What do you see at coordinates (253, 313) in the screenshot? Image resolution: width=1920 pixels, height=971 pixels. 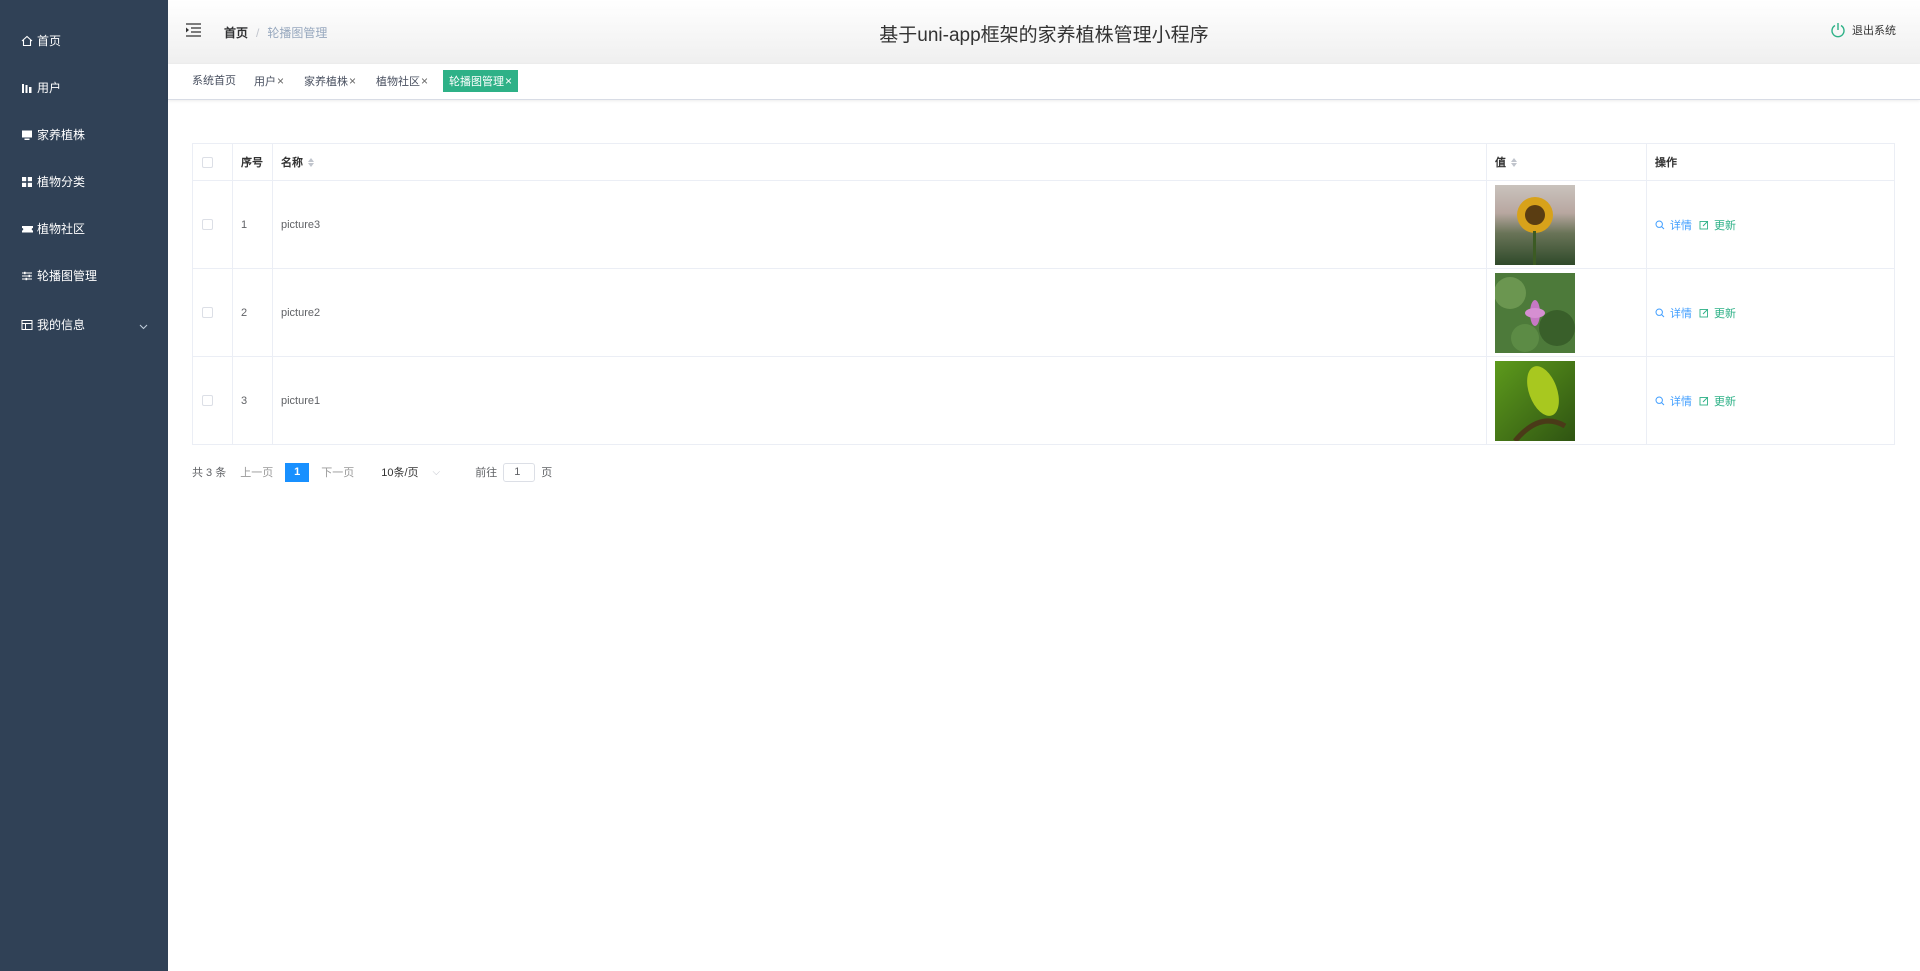 I see `row-index: 2` at bounding box center [253, 313].